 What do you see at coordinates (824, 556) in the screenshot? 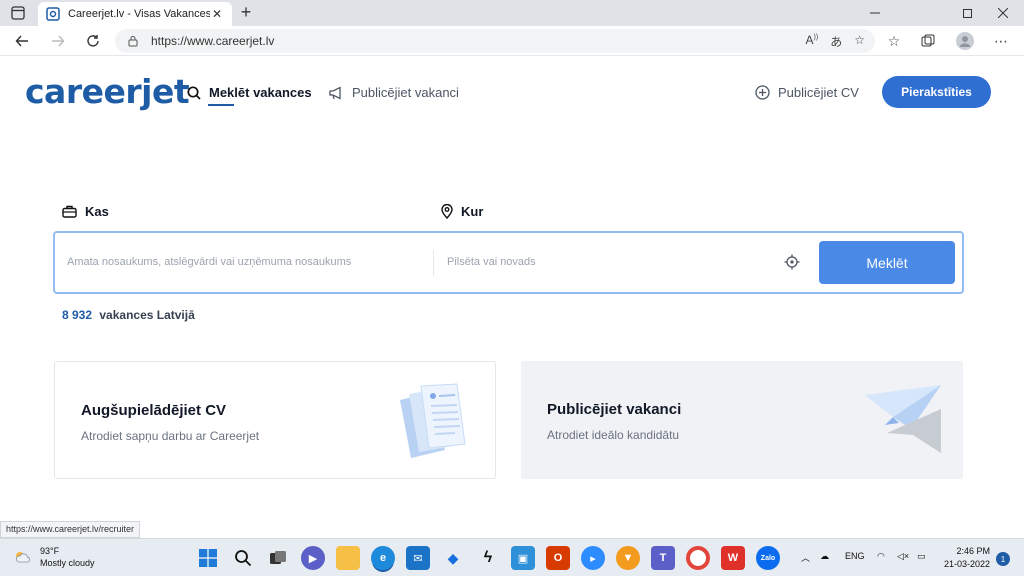
I see `onedrive-icon: ☁` at bounding box center [824, 556].